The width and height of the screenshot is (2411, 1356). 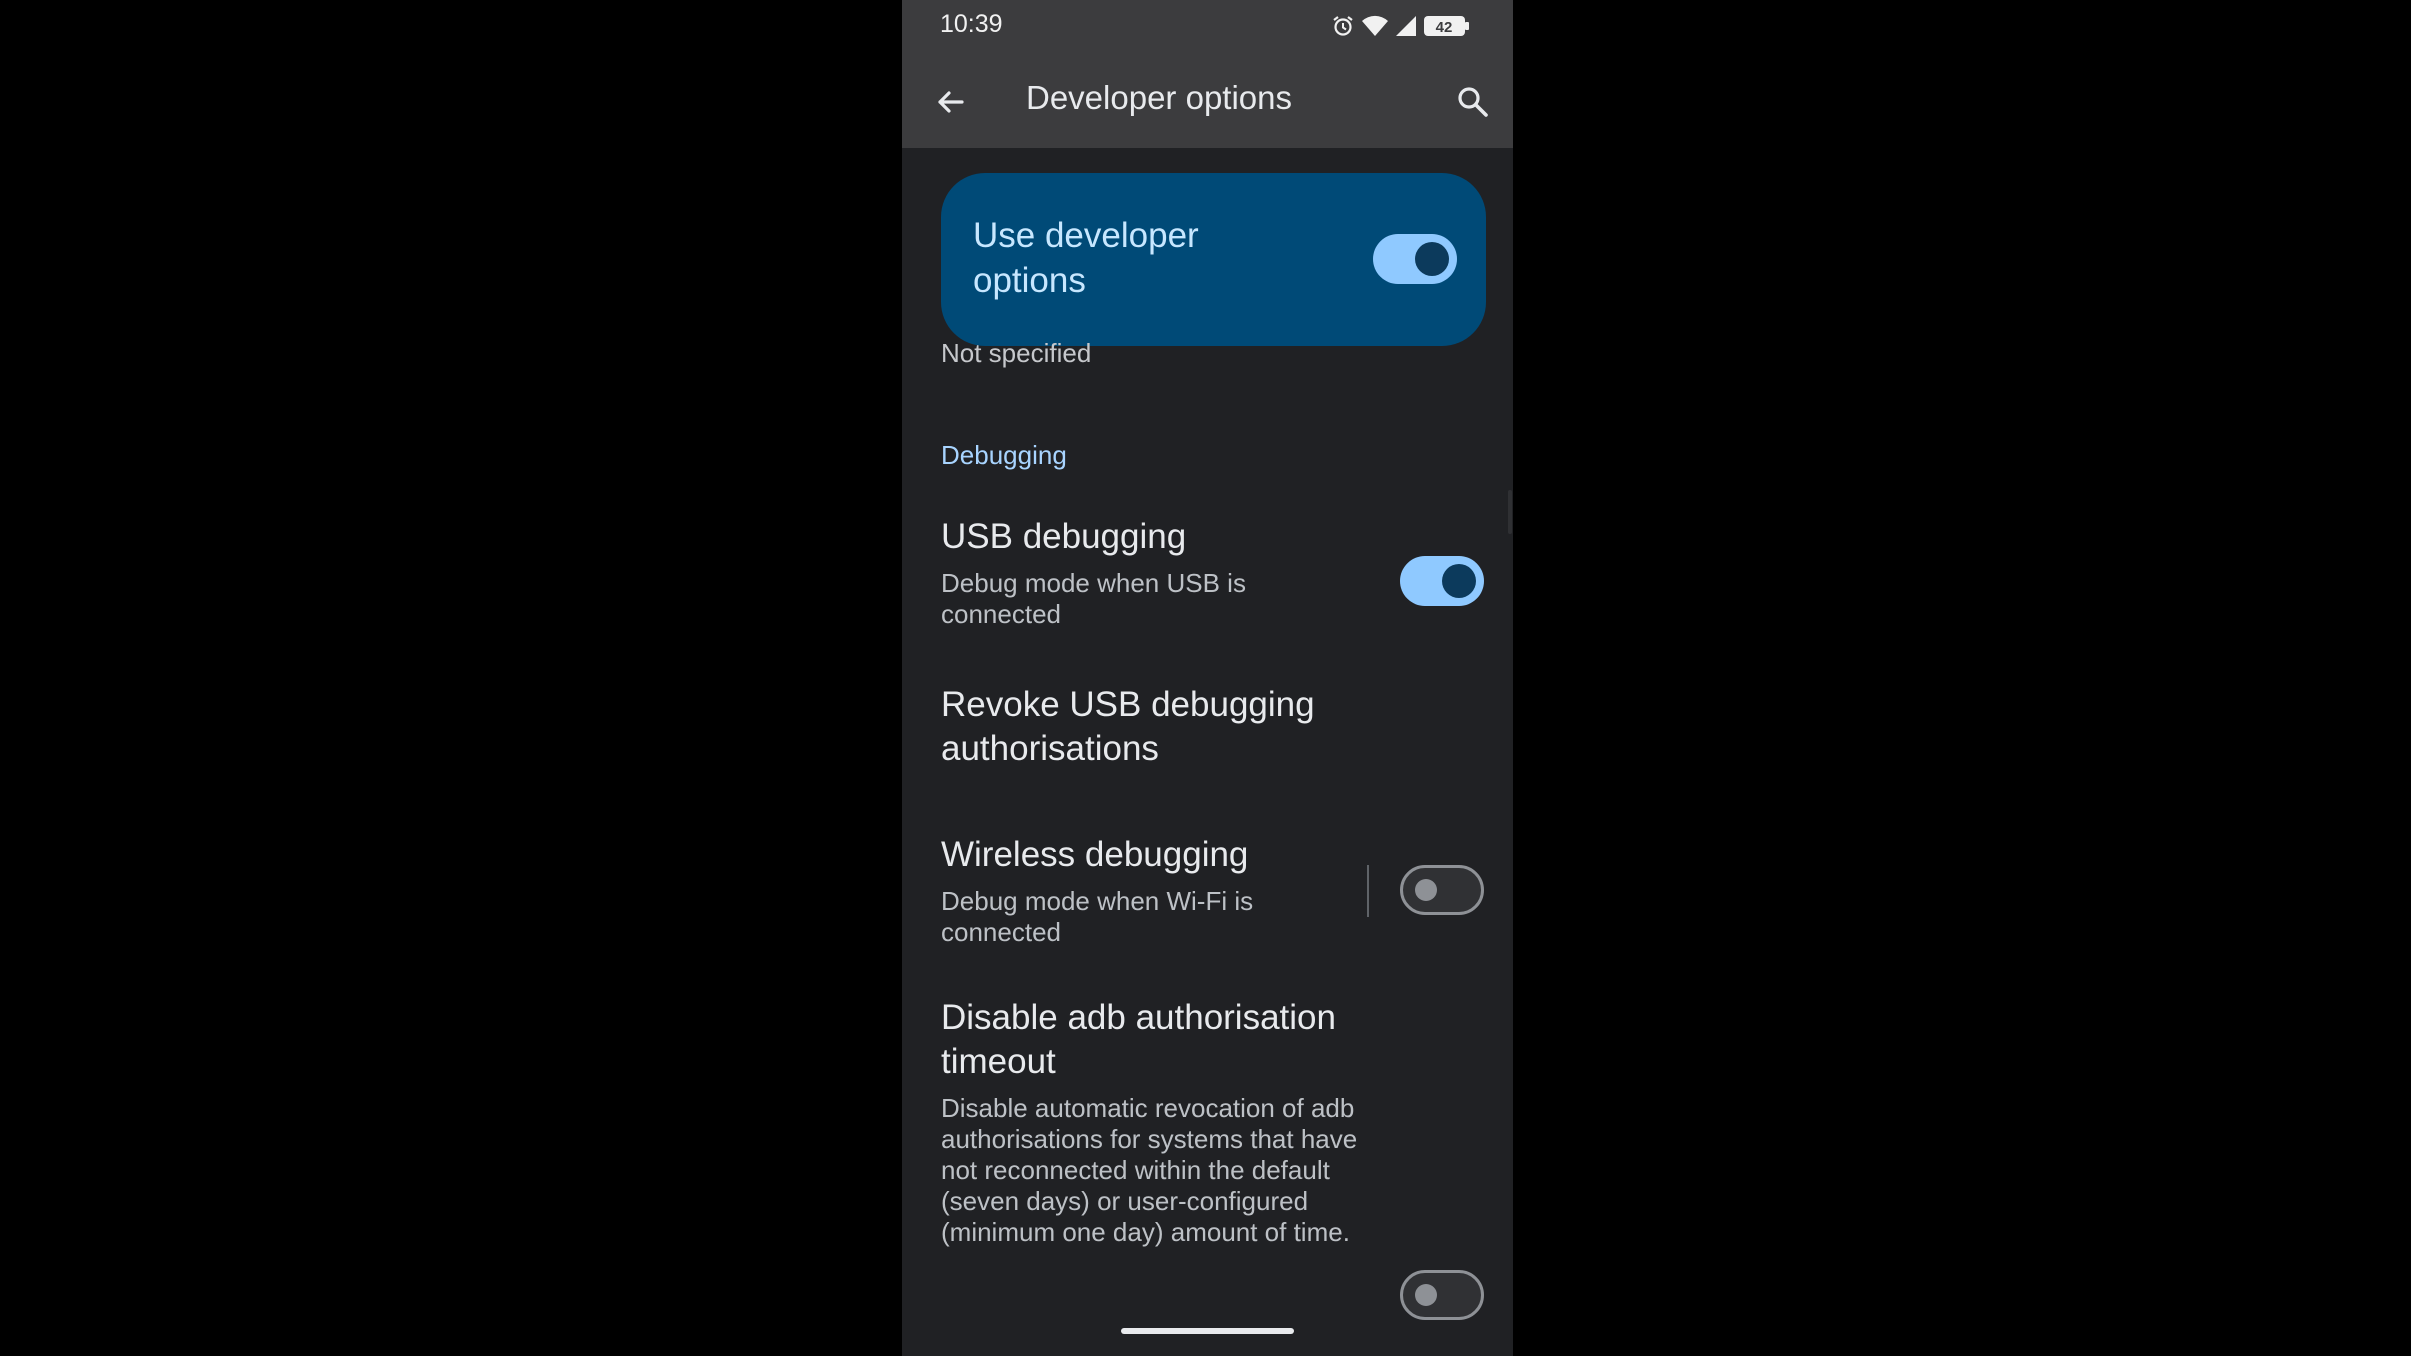 I want to click on wireless-divider, so click(x=1368, y=891).